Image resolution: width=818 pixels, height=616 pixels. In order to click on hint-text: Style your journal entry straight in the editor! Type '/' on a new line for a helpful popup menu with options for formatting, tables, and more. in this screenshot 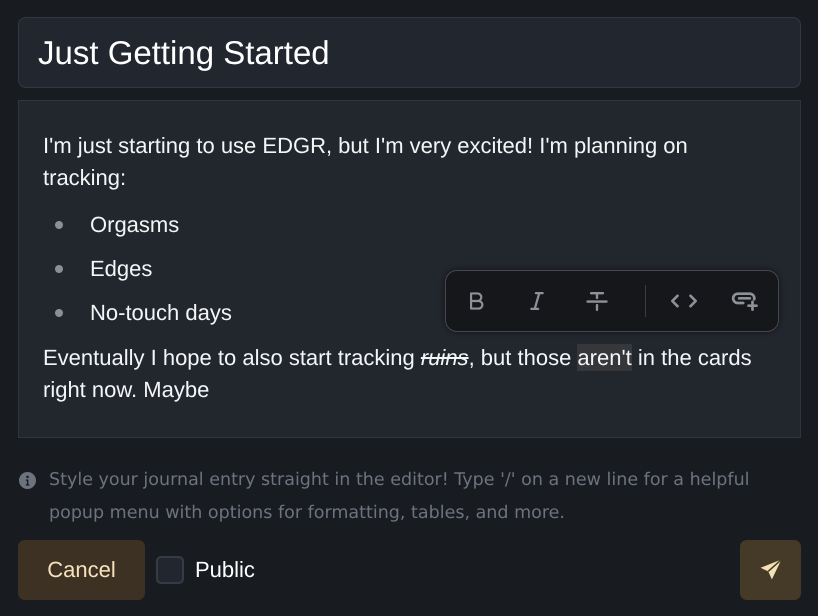, I will do `click(400, 497)`.